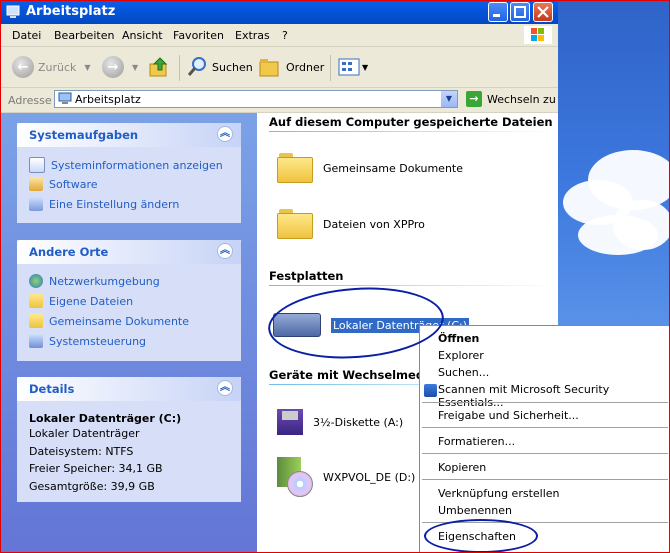  What do you see at coordinates (105, 418) in the screenshot?
I see `details-name: Lokaler Datenträger (C:)` at bounding box center [105, 418].